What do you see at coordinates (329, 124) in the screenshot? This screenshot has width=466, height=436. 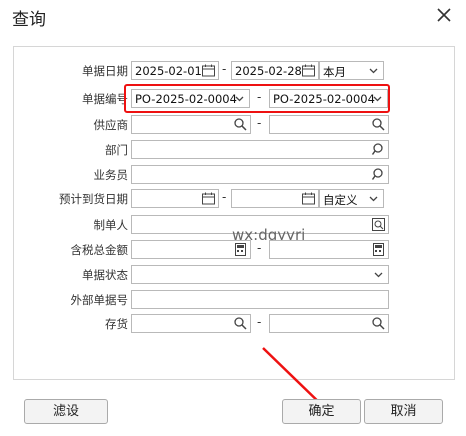 I see `supplier-to-field` at bounding box center [329, 124].